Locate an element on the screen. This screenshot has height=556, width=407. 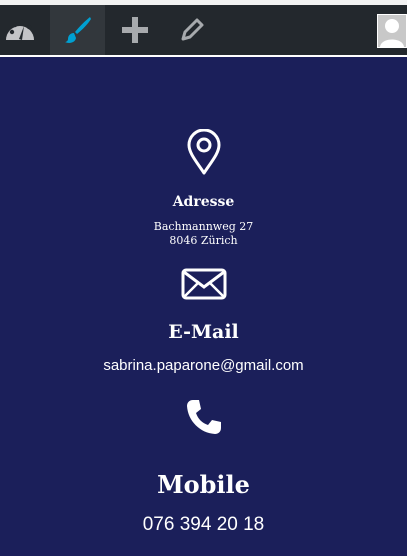
map-pin-icon is located at coordinates (203, 152).